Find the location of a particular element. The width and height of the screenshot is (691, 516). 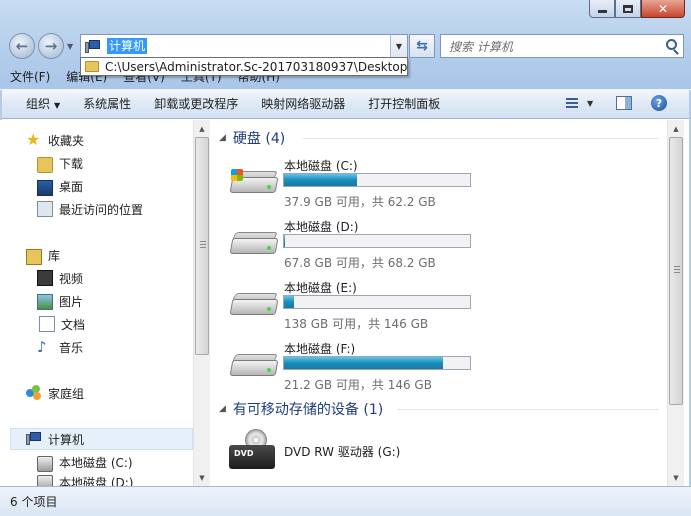

maximize-icon is located at coordinates (628, 8).